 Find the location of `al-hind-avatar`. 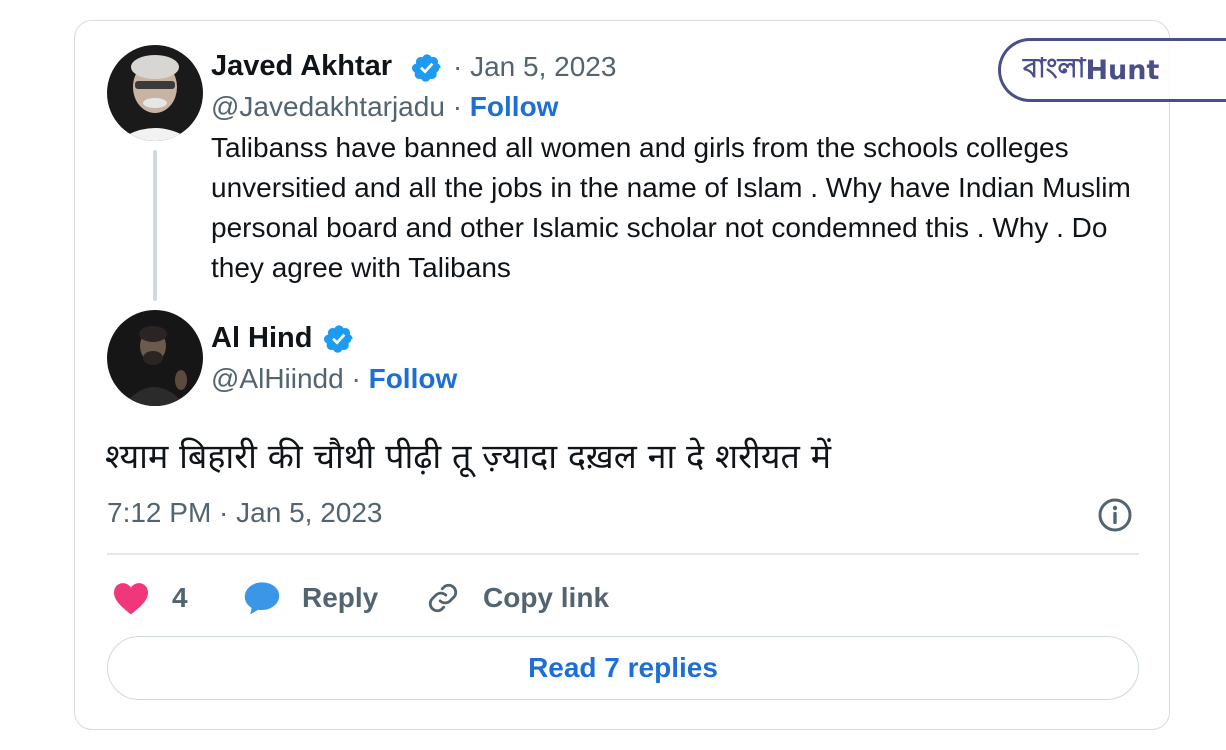

al-hind-avatar is located at coordinates (155, 358).